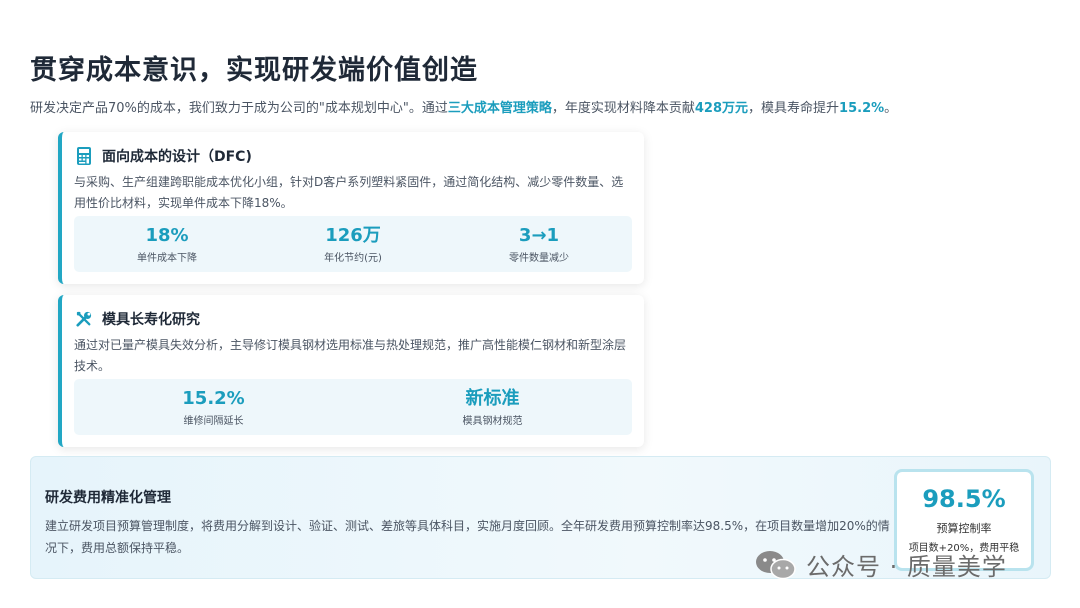  Describe the element at coordinates (499, 108) in the screenshot. I see `subtitle-highlight-strategies: 三大成本管理策略` at that location.